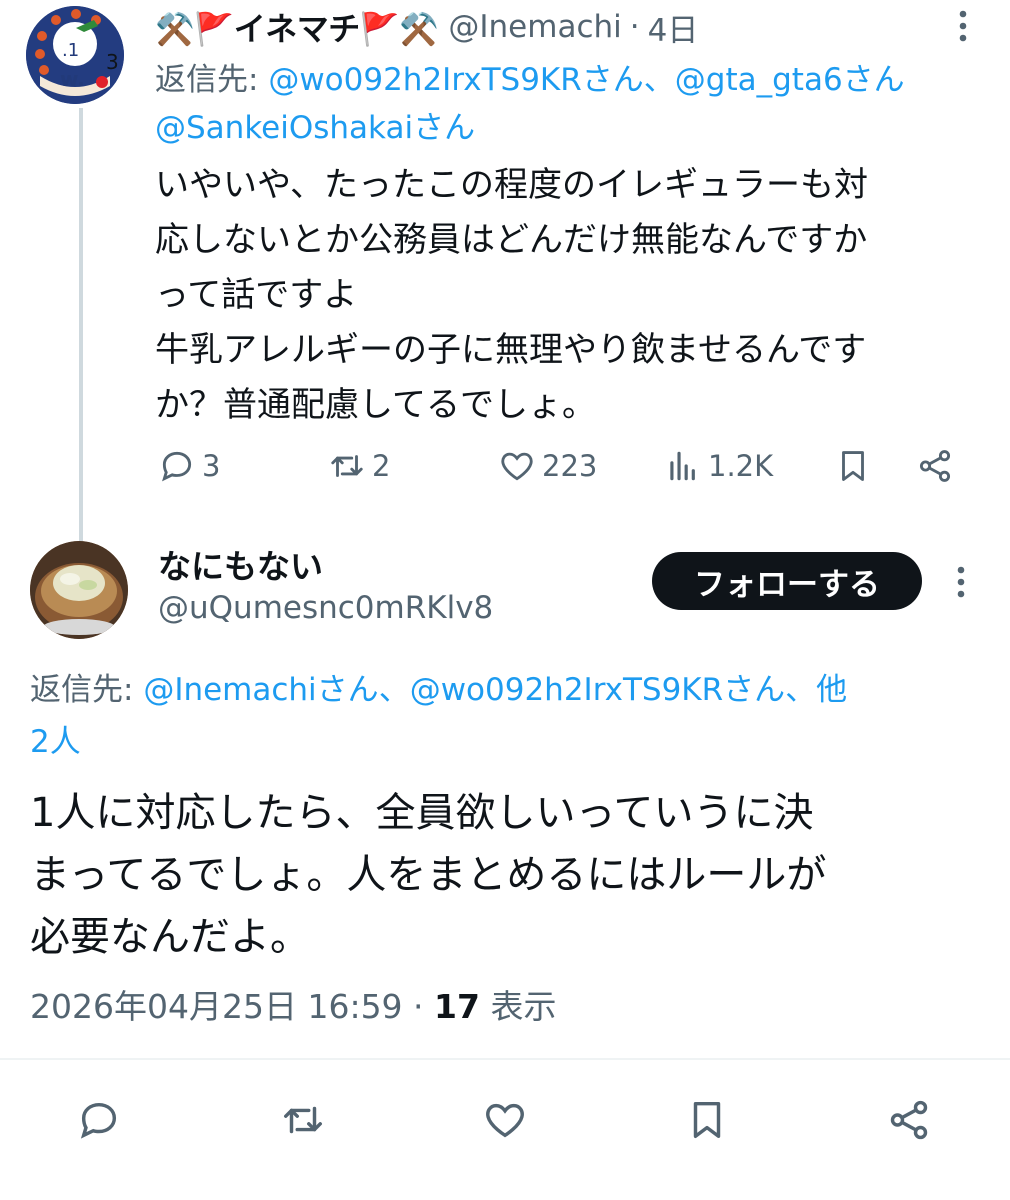 The height and width of the screenshot is (1200, 1010). I want to click on reply-to-line2: @SankeiOshakaiさん, so click(315, 128).